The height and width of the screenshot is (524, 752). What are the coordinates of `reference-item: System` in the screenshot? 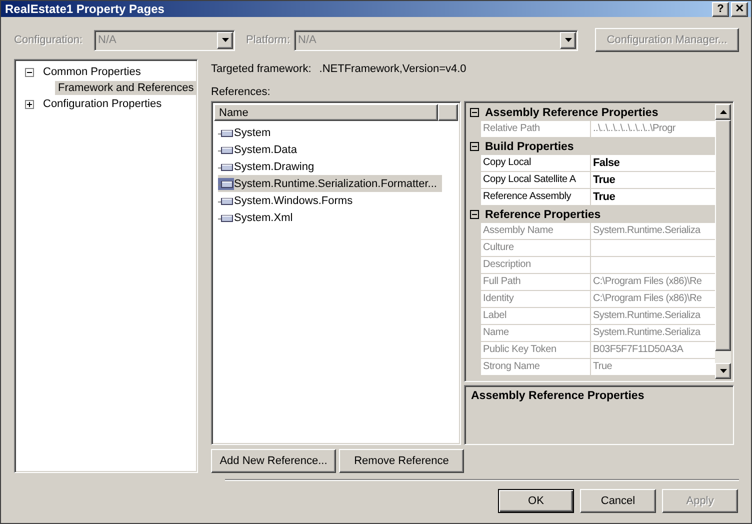 It's located at (330, 132).